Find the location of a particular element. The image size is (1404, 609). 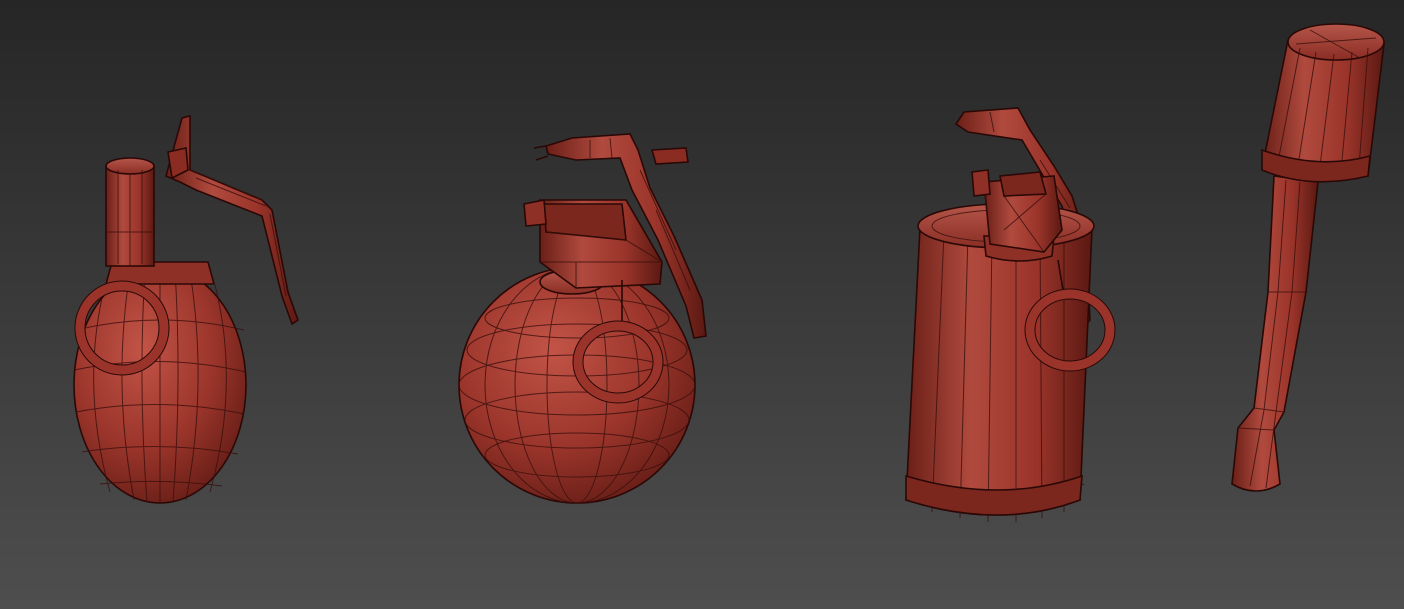

spherical-grenade is located at coordinates (582, 318).